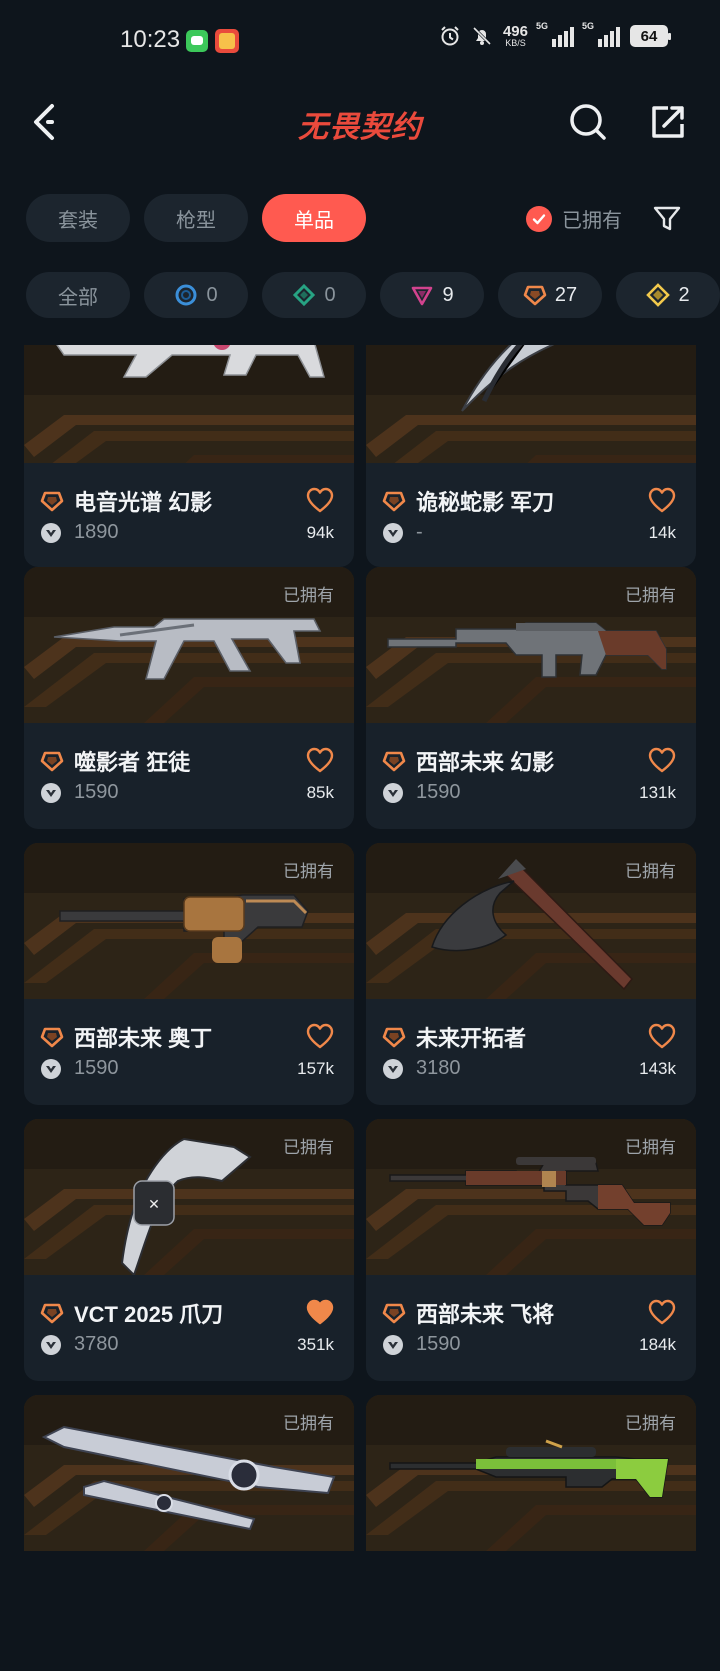 This screenshot has width=720, height=1671. Describe the element at coordinates (315, 1068) in the screenshot. I see `like-count: 157k` at that location.